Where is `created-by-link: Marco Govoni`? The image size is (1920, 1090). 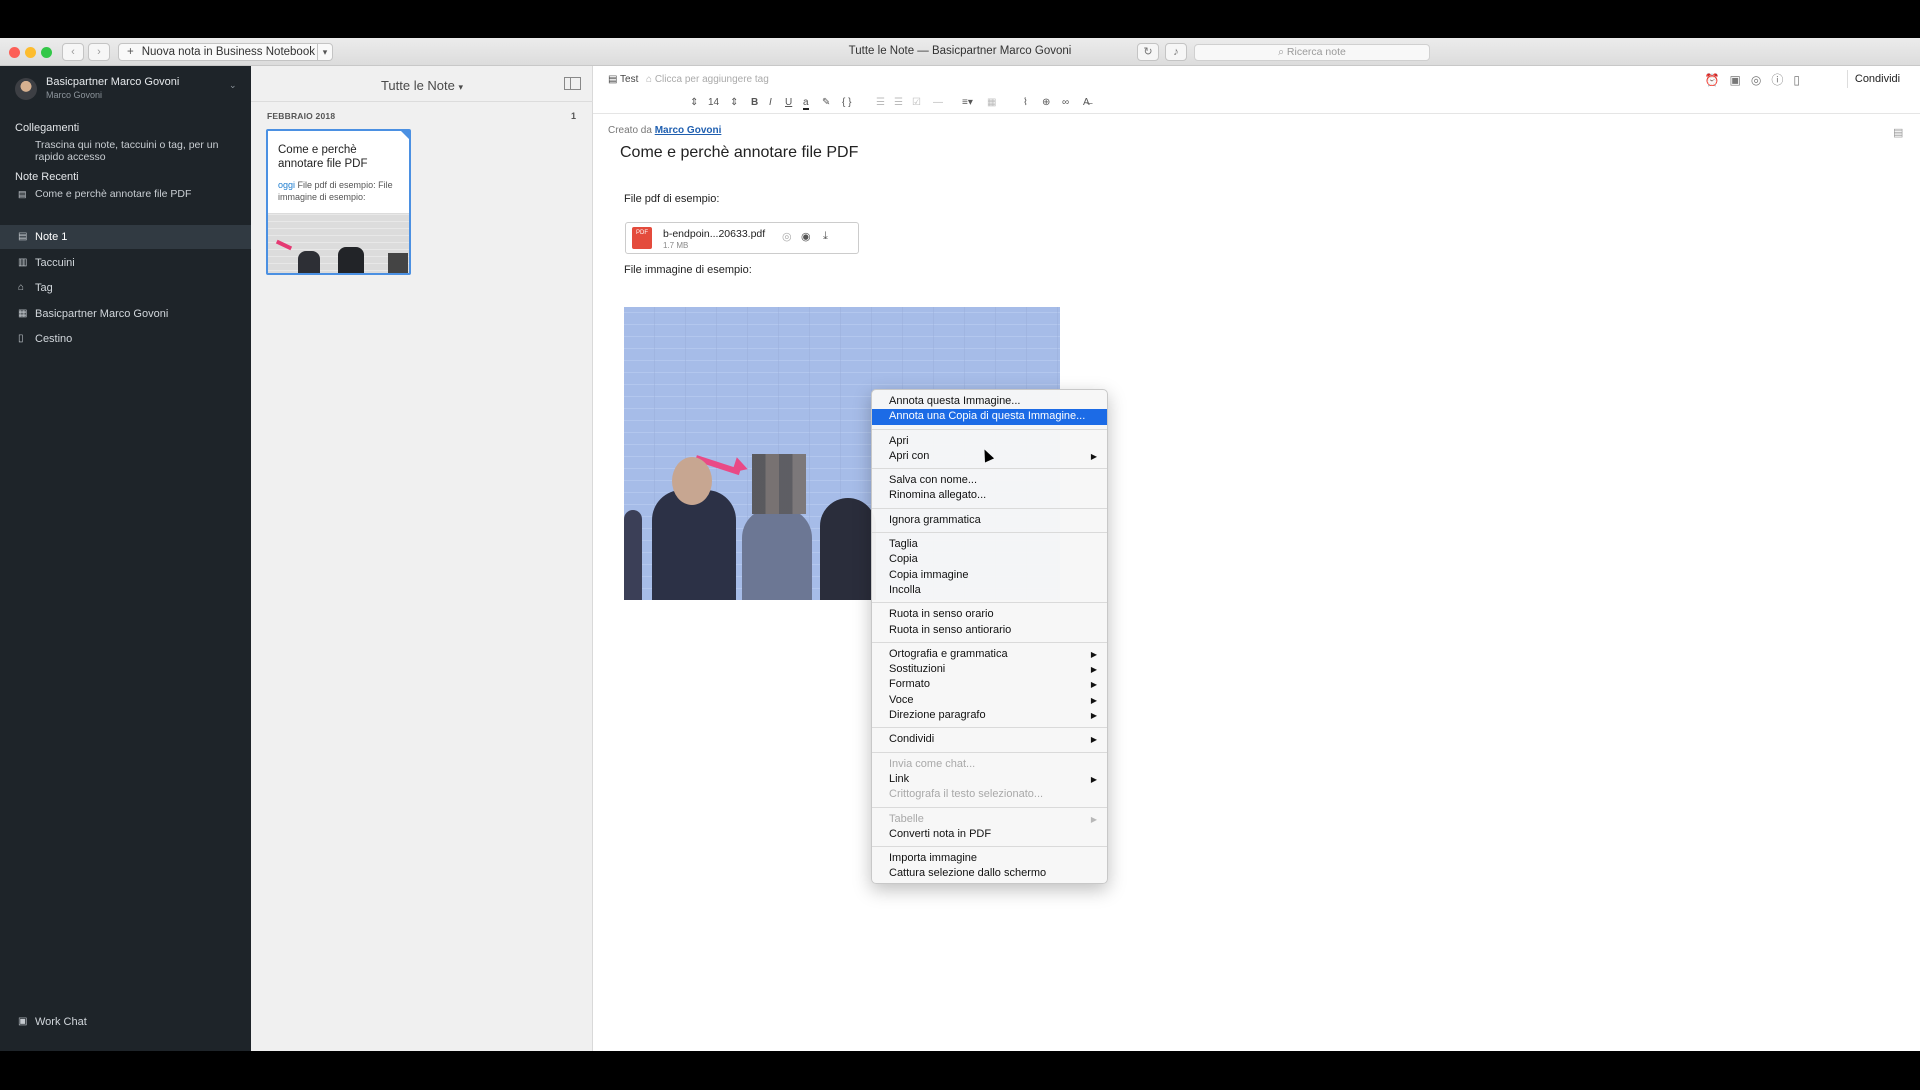 created-by-link: Marco Govoni is located at coordinates (688, 130).